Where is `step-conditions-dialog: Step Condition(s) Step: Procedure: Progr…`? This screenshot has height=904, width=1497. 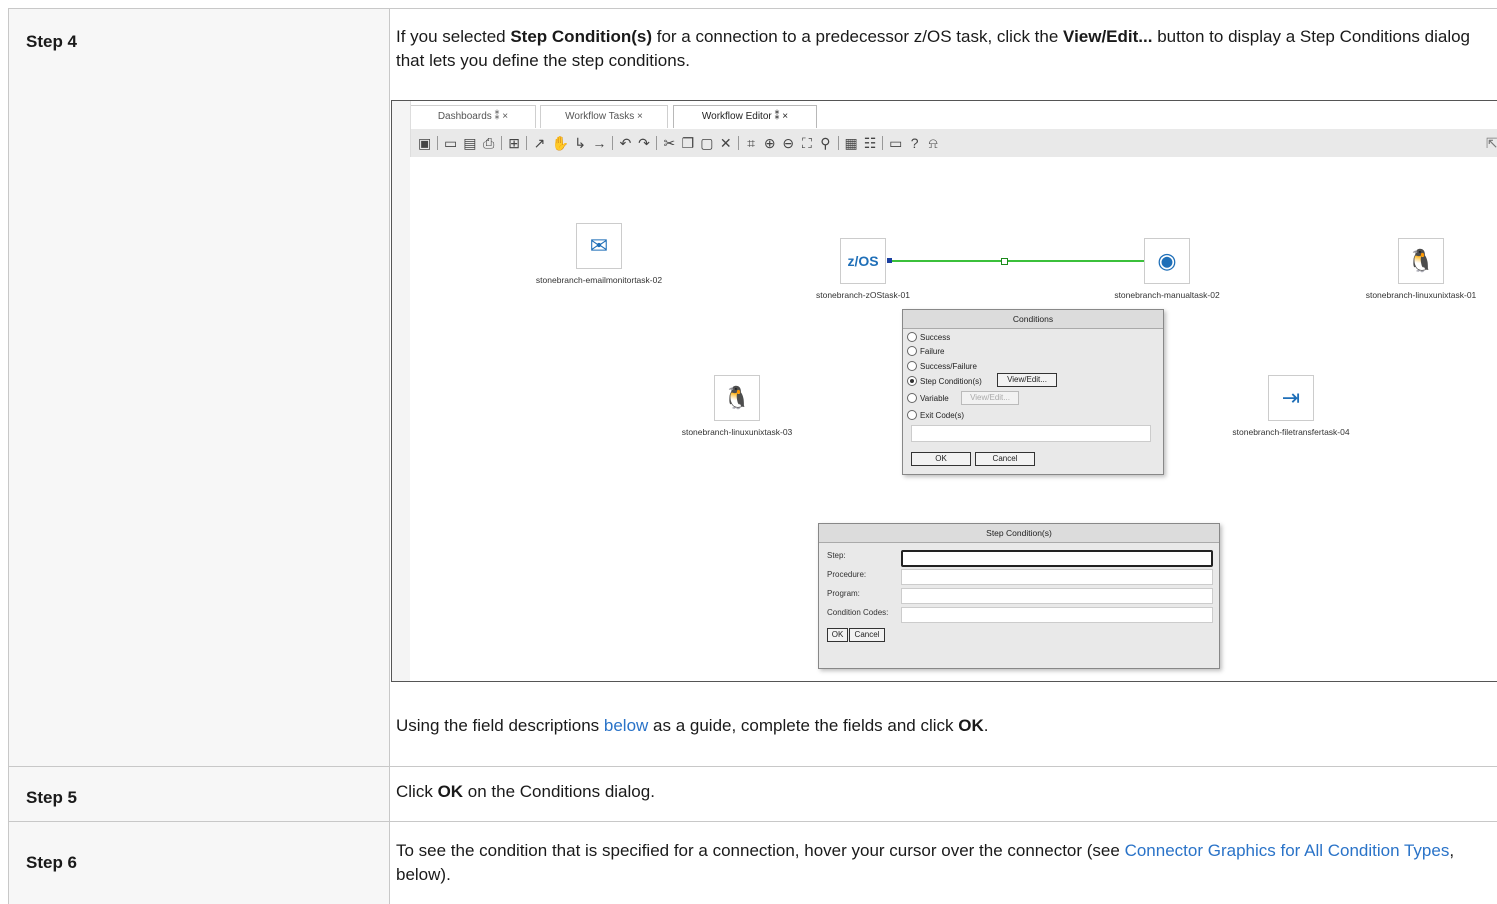 step-conditions-dialog: Step Condition(s) Step: Procedure: Progr… is located at coordinates (1019, 596).